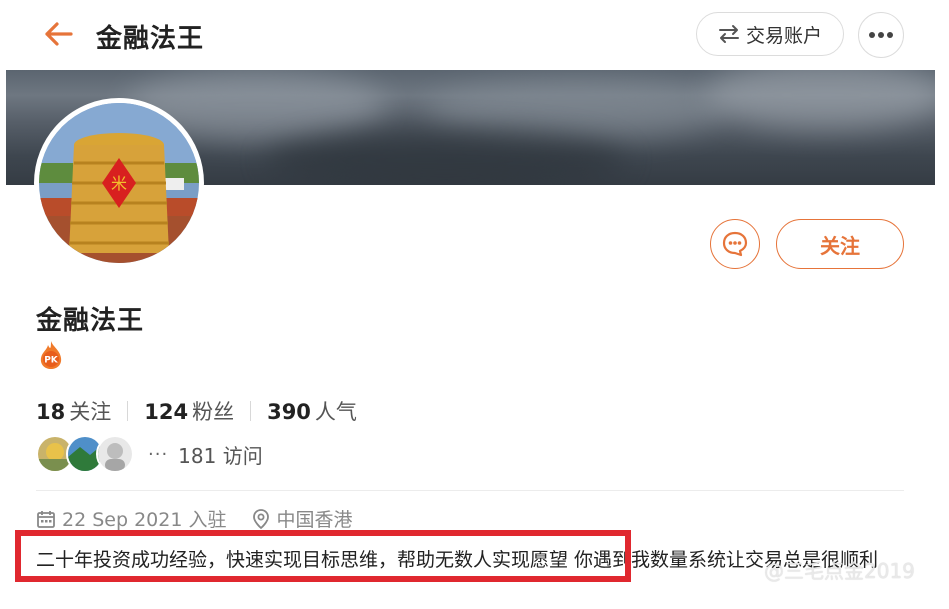 The image size is (949, 609). I want to click on visitors-row: ··· 181 访问, so click(149, 454).